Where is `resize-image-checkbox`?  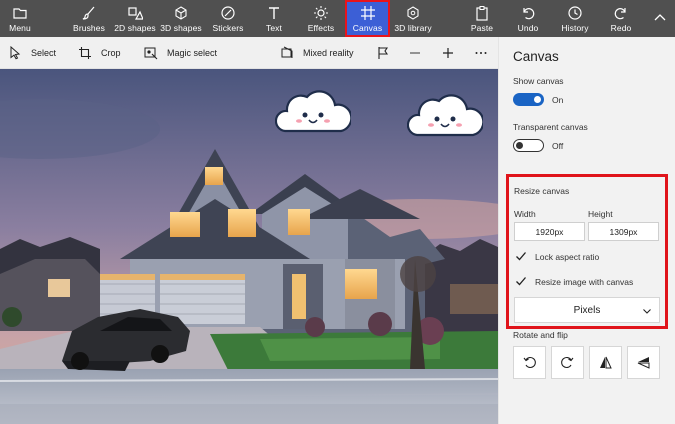 resize-image-checkbox is located at coordinates (521, 281).